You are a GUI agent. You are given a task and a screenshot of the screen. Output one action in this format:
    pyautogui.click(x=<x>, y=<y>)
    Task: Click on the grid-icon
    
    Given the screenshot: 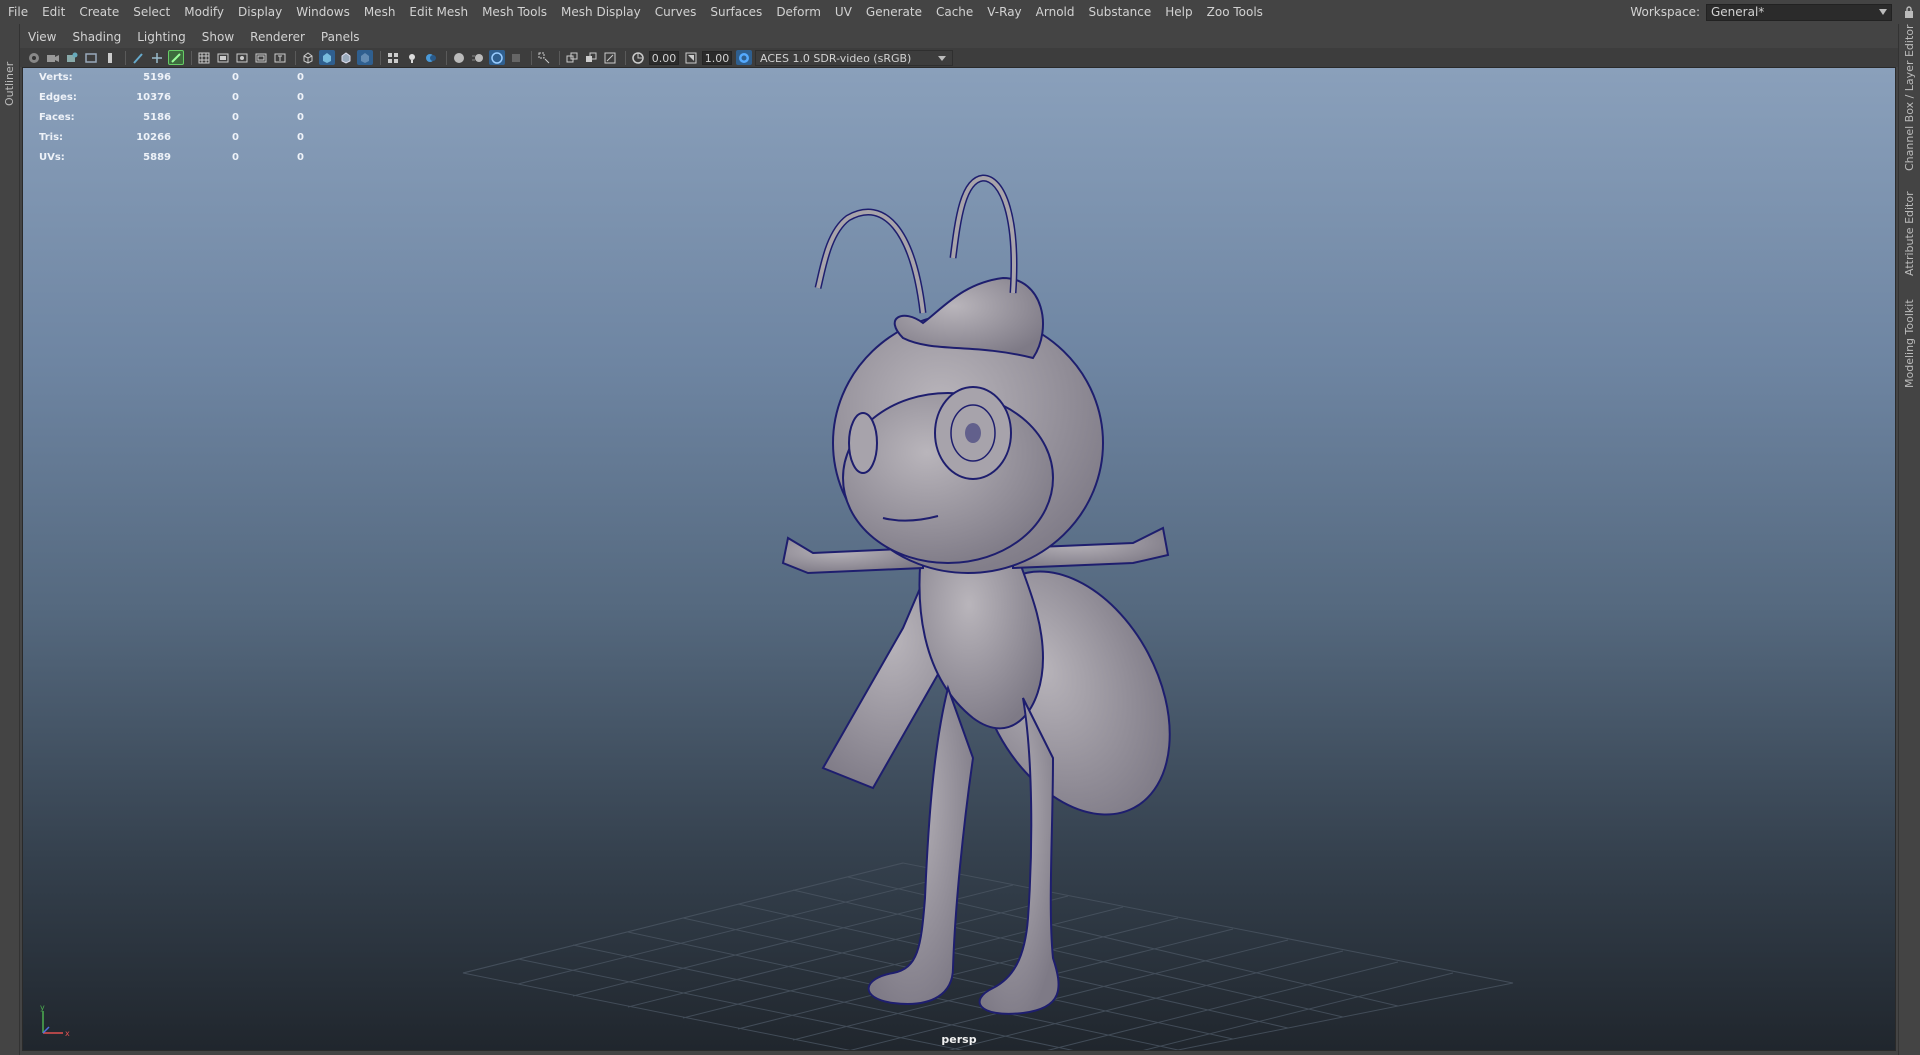 What is the action you would take?
    pyautogui.click(x=157, y=57)
    